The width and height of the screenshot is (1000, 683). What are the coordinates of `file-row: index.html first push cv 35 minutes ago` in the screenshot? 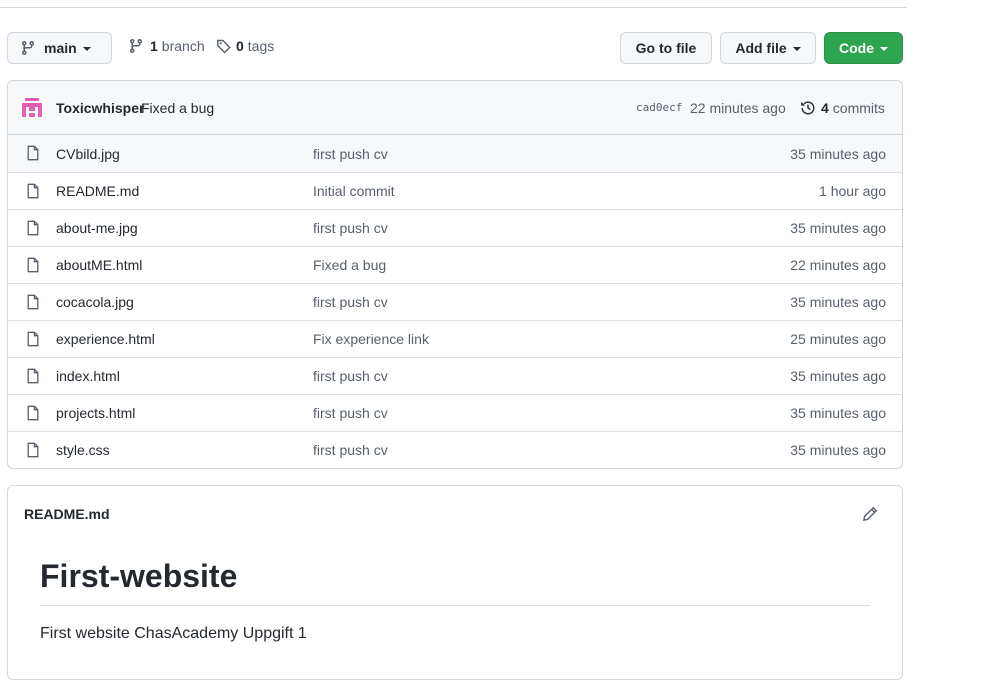 It's located at (455, 375).